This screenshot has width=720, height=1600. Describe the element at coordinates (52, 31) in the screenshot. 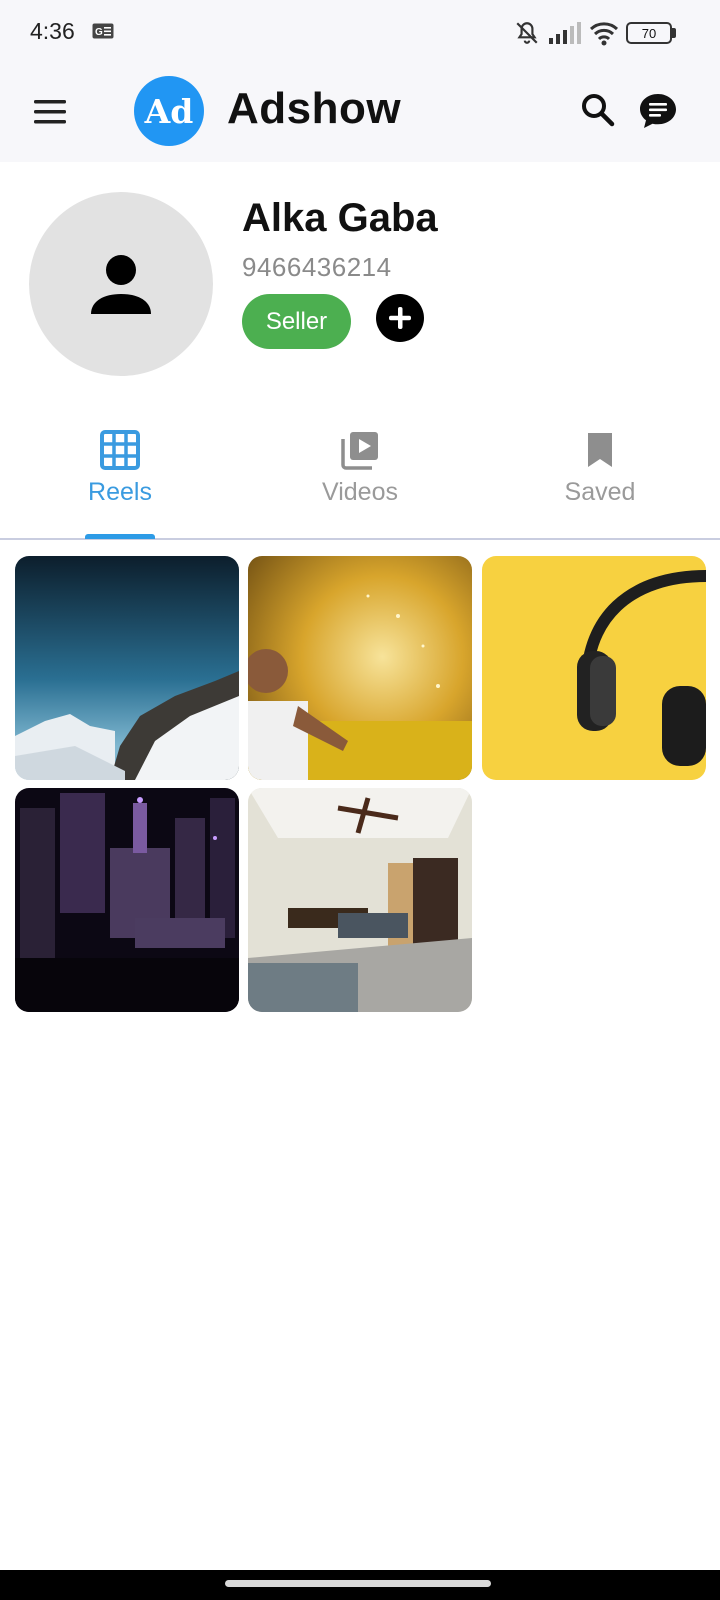

I see `status-time: 4:36` at that location.